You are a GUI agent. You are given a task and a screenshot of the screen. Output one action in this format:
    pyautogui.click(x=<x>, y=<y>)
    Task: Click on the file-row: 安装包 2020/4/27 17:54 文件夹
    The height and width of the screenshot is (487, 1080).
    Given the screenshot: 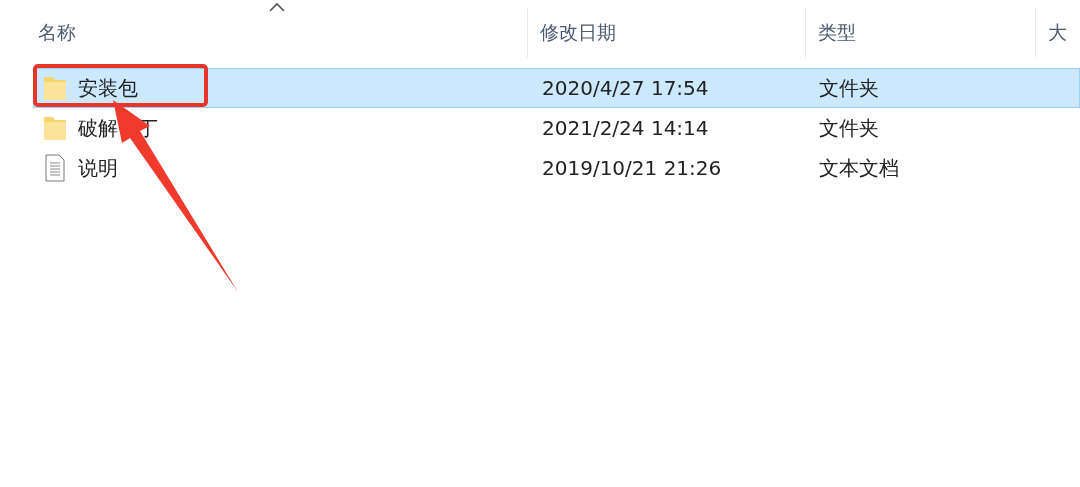 What is the action you would take?
    pyautogui.click(x=556, y=88)
    